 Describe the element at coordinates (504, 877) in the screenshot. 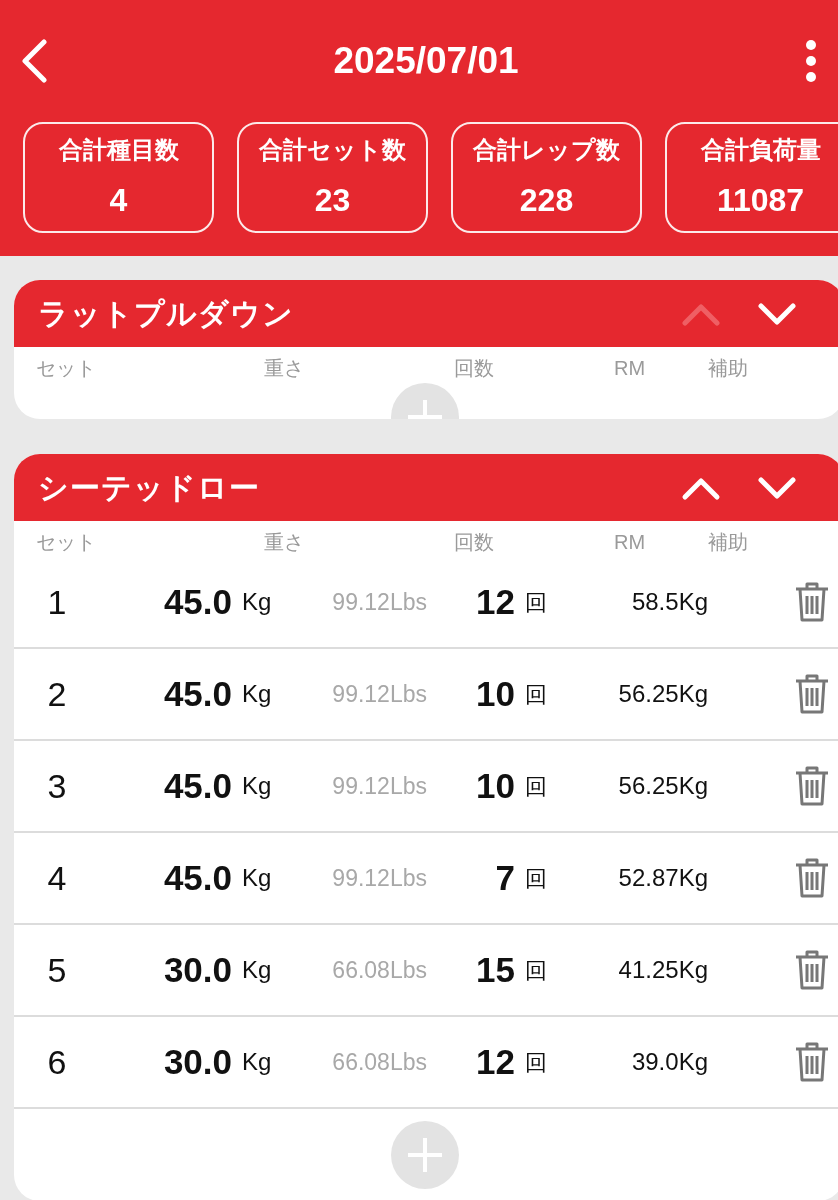

I see `reps-value: 7` at that location.